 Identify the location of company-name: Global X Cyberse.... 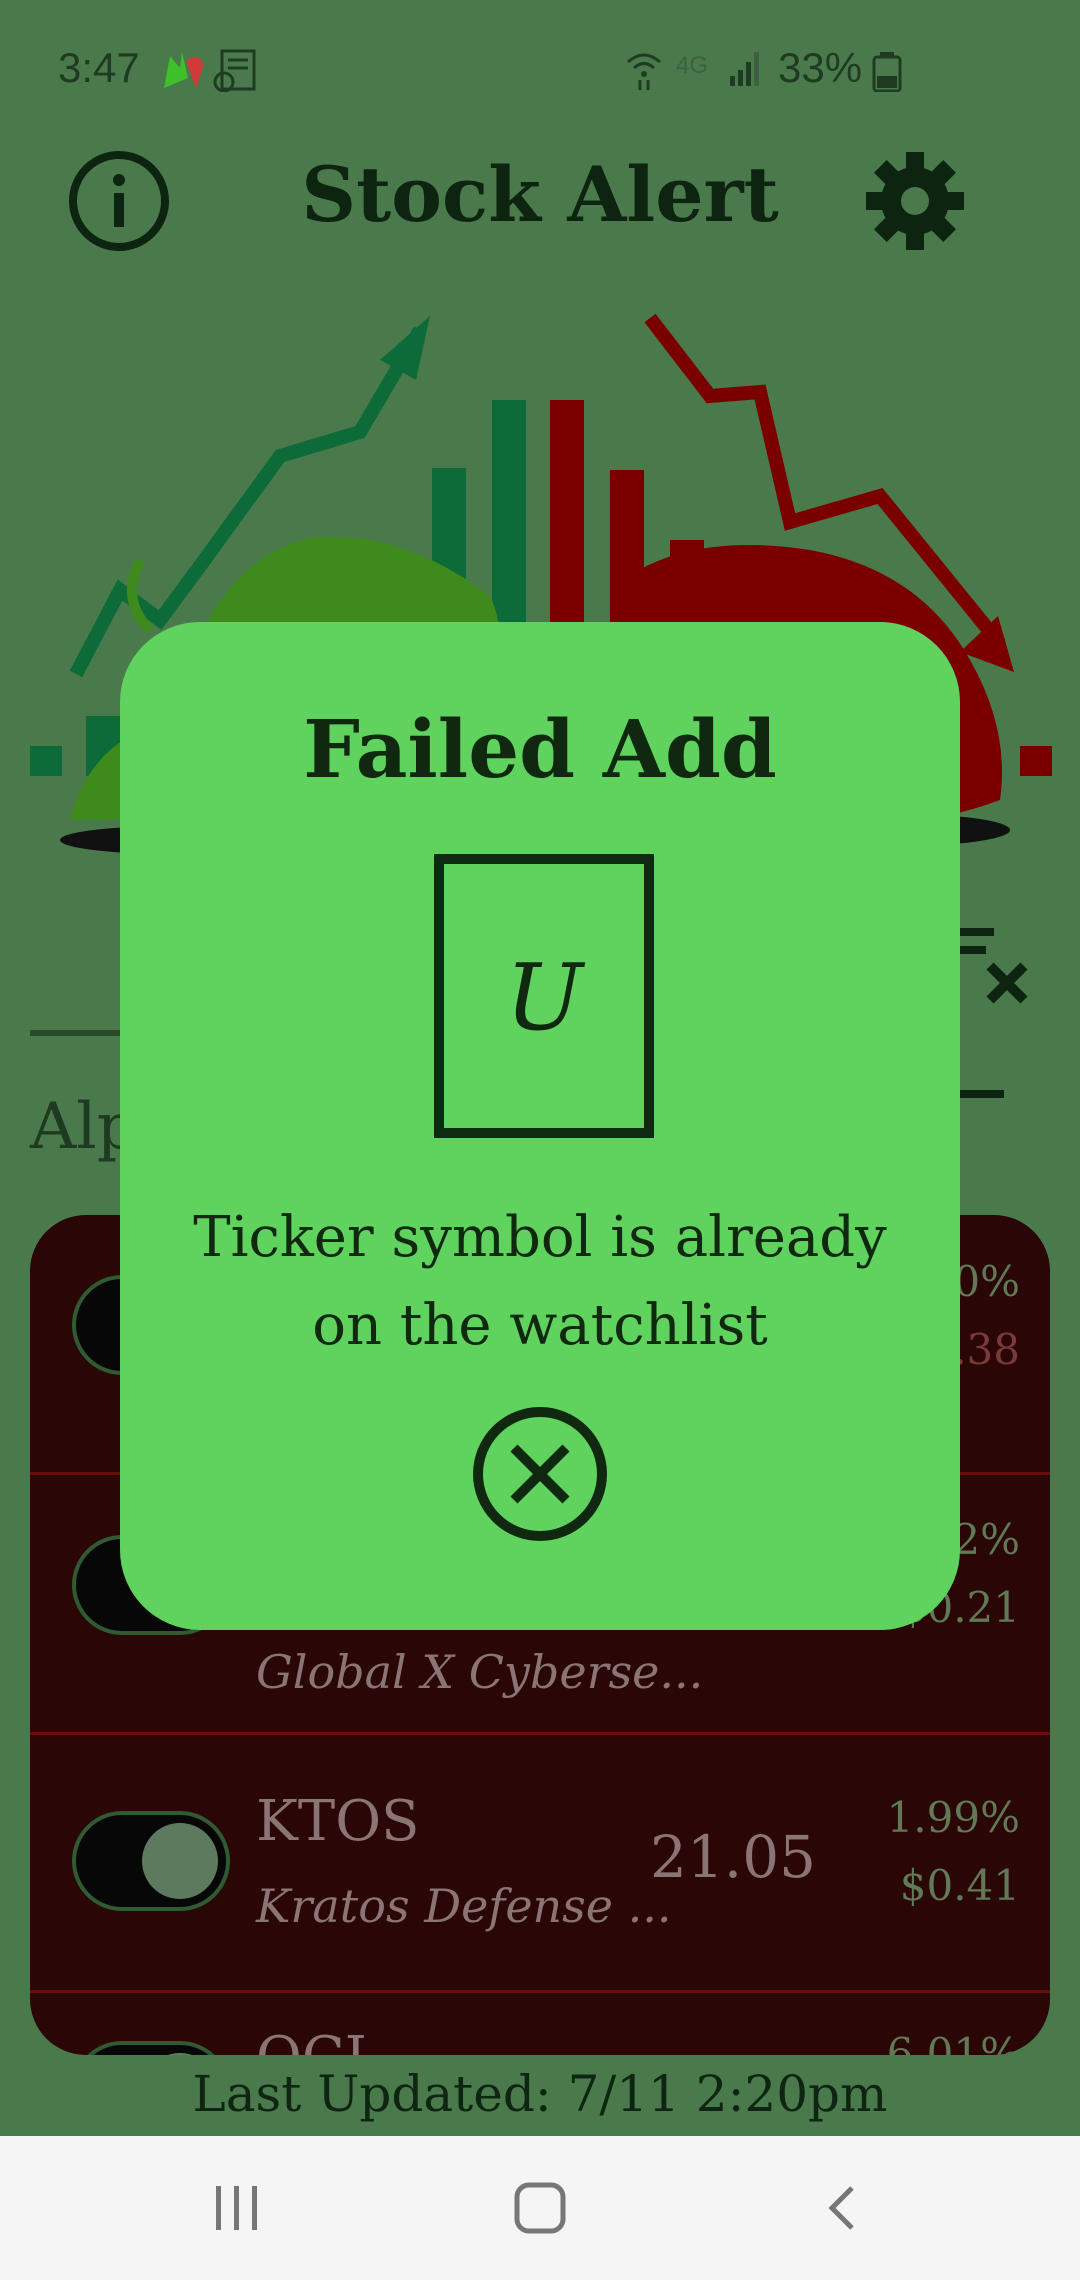
(480, 1672).